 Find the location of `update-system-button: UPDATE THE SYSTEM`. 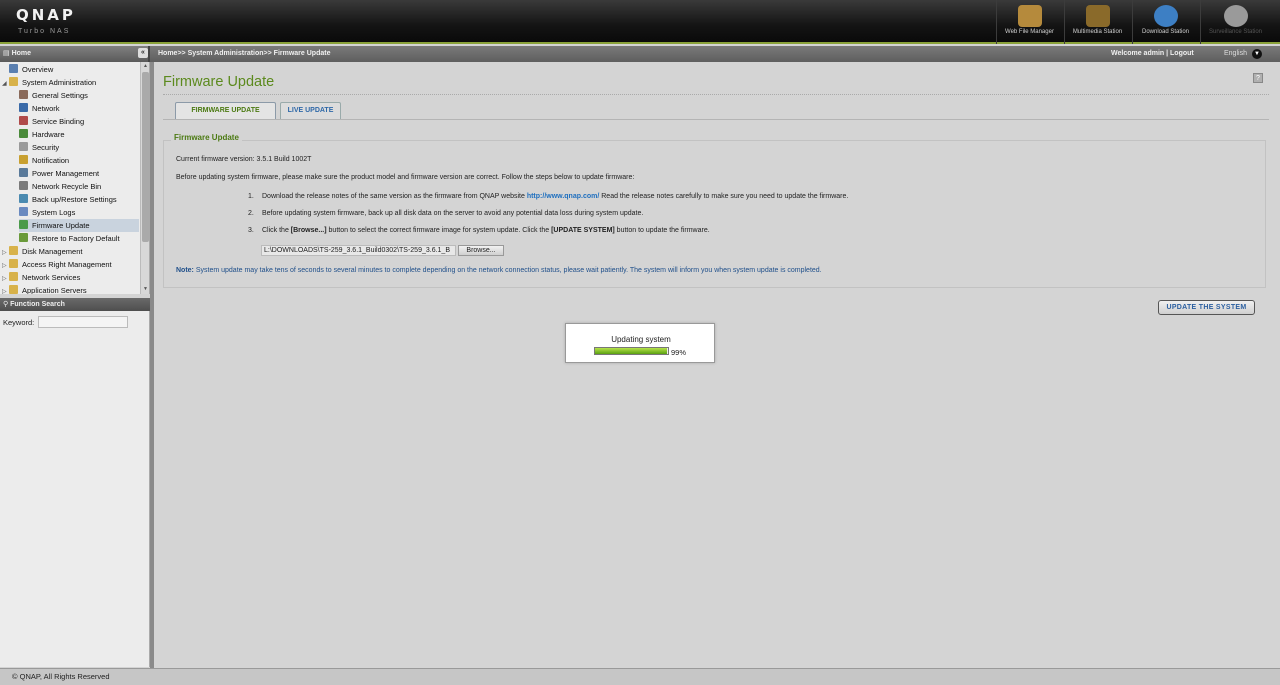

update-system-button: UPDATE THE SYSTEM is located at coordinates (1206, 307).